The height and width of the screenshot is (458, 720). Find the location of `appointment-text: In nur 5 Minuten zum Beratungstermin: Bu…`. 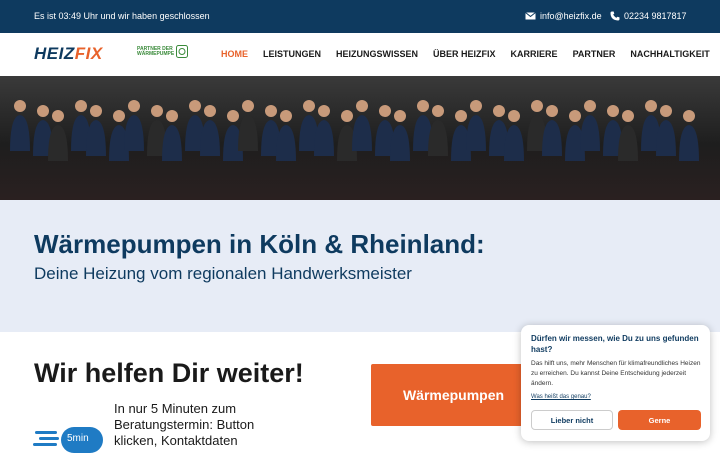

appointment-text: In nur 5 Minuten zum Beratungstermin: Bu… is located at coordinates (184, 424).